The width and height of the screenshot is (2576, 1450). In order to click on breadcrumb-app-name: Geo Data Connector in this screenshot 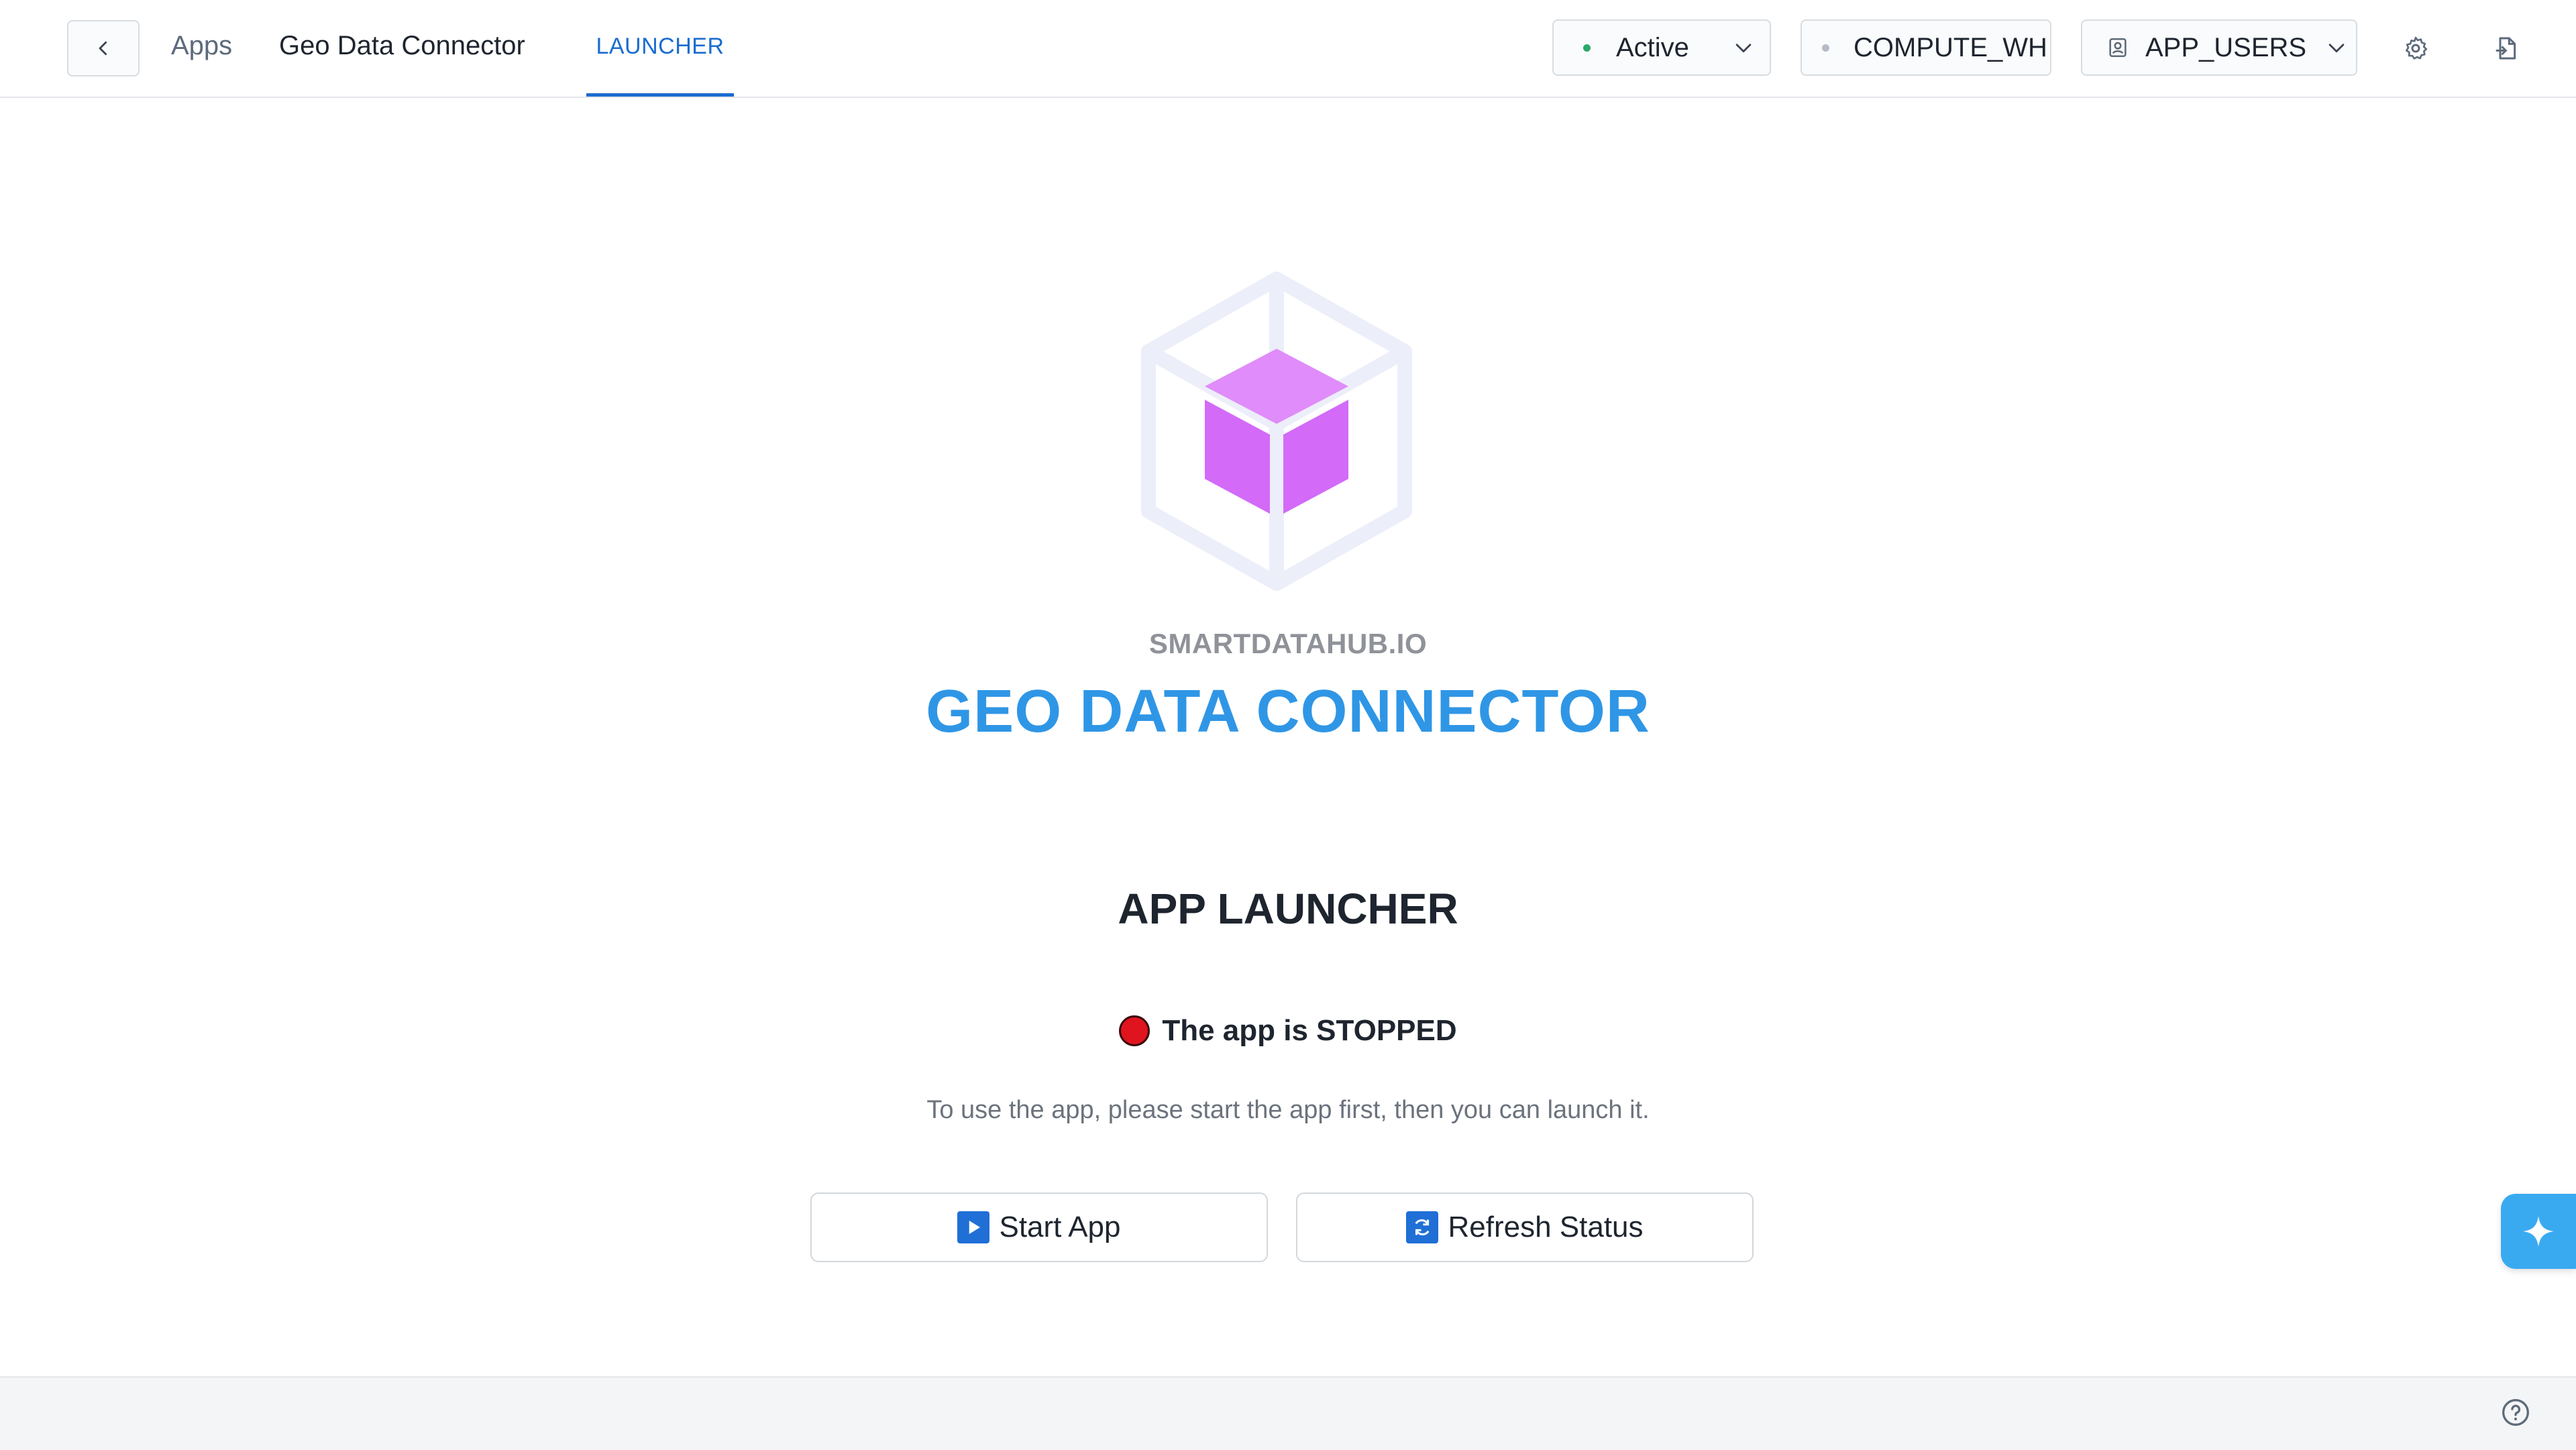, I will do `click(402, 45)`.